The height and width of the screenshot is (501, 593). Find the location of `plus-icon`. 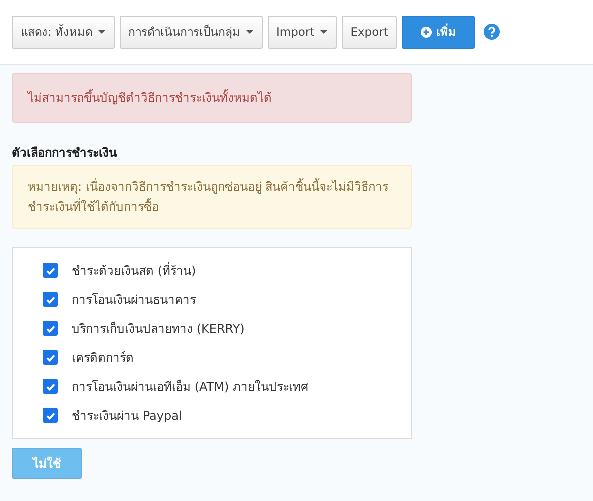

plus-icon is located at coordinates (426, 32).